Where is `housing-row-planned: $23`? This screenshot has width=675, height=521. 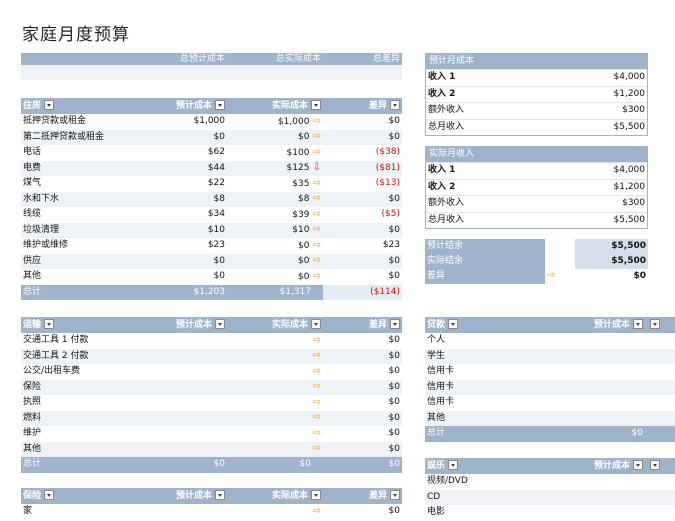 housing-row-planned: $23 is located at coordinates (179, 246).